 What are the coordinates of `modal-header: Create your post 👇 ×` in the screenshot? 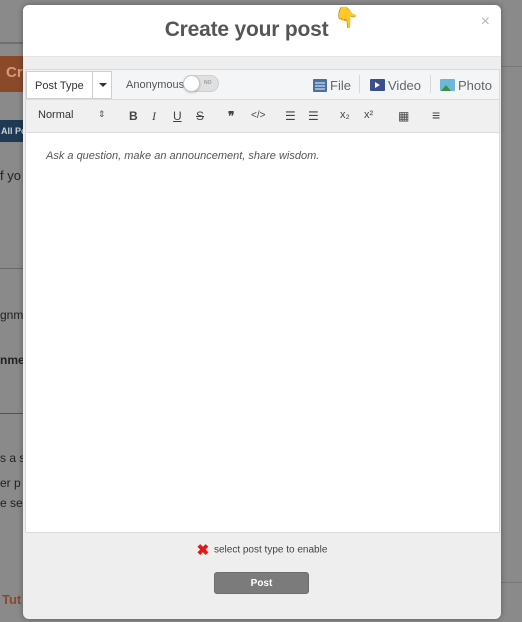 It's located at (262, 31).